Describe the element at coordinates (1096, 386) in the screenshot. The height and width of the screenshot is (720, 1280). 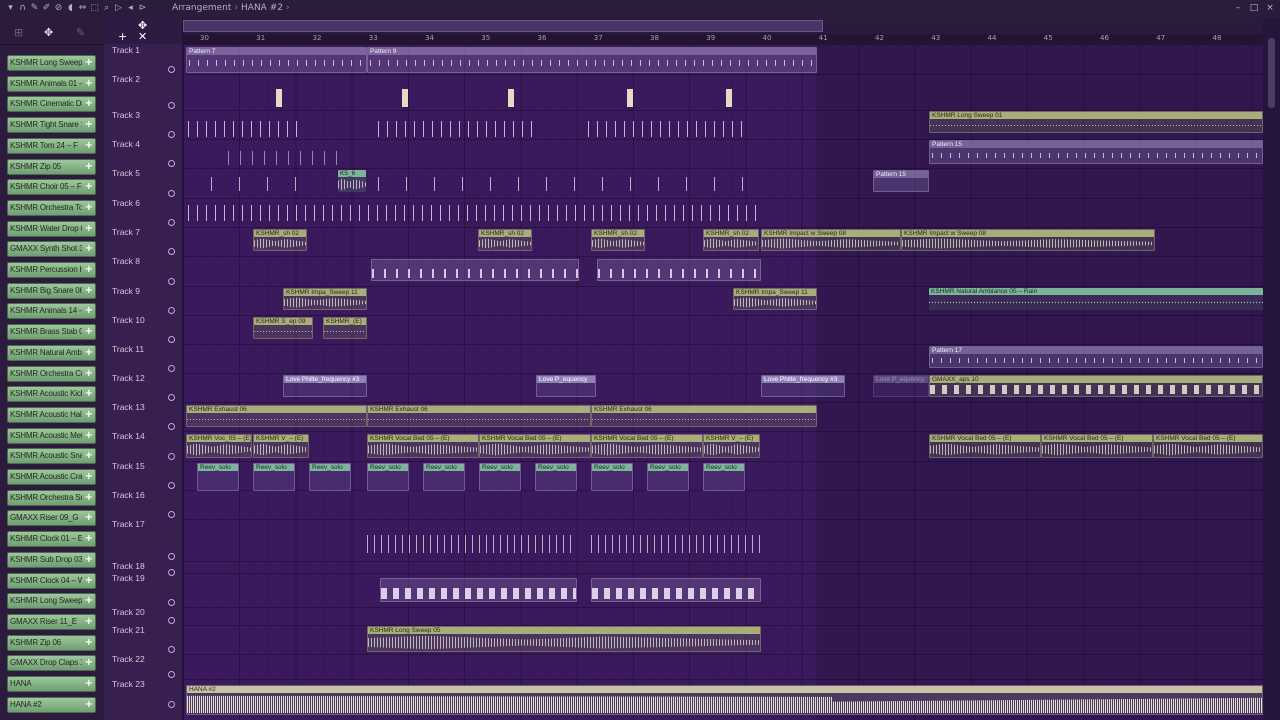
I see `audio-clip: GMAXX_aps 10` at that location.